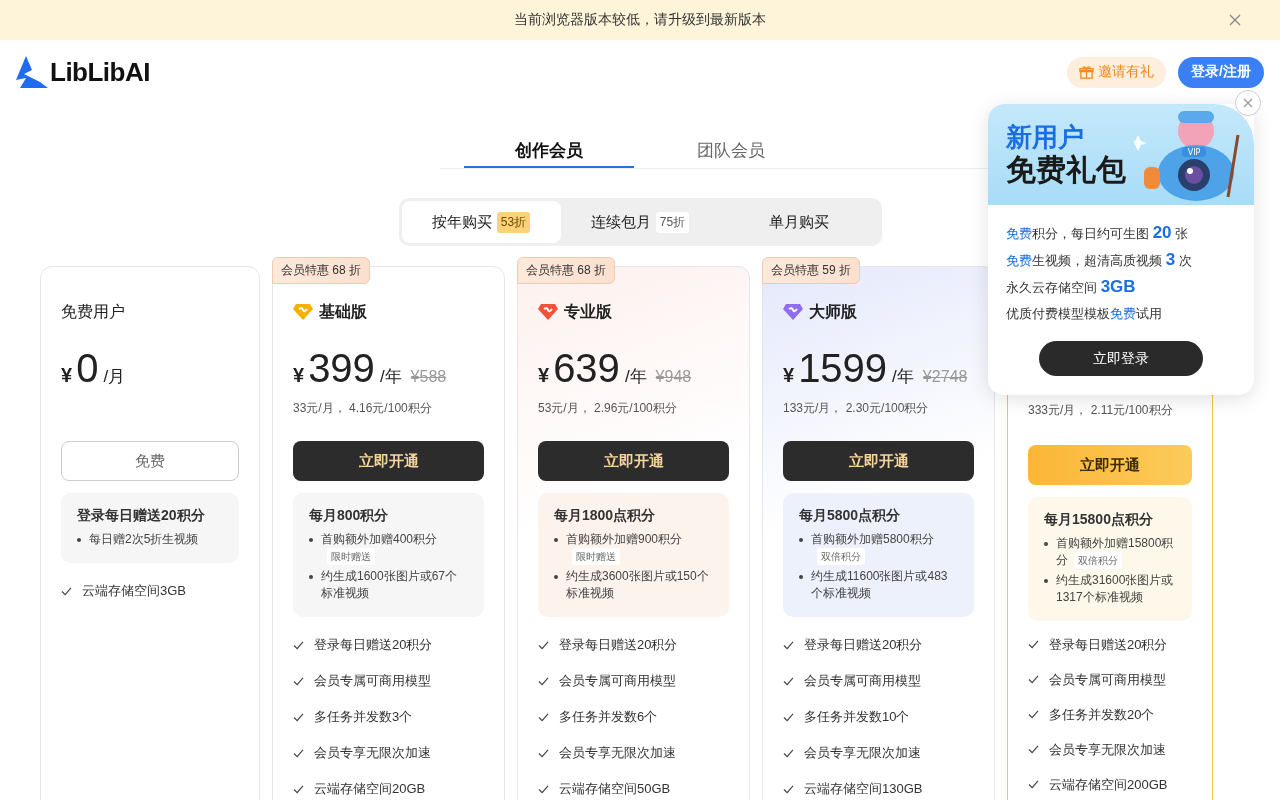 The height and width of the screenshot is (800, 1280). Describe the element at coordinates (799, 222) in the screenshot. I see `billing-option: 单月购买` at that location.